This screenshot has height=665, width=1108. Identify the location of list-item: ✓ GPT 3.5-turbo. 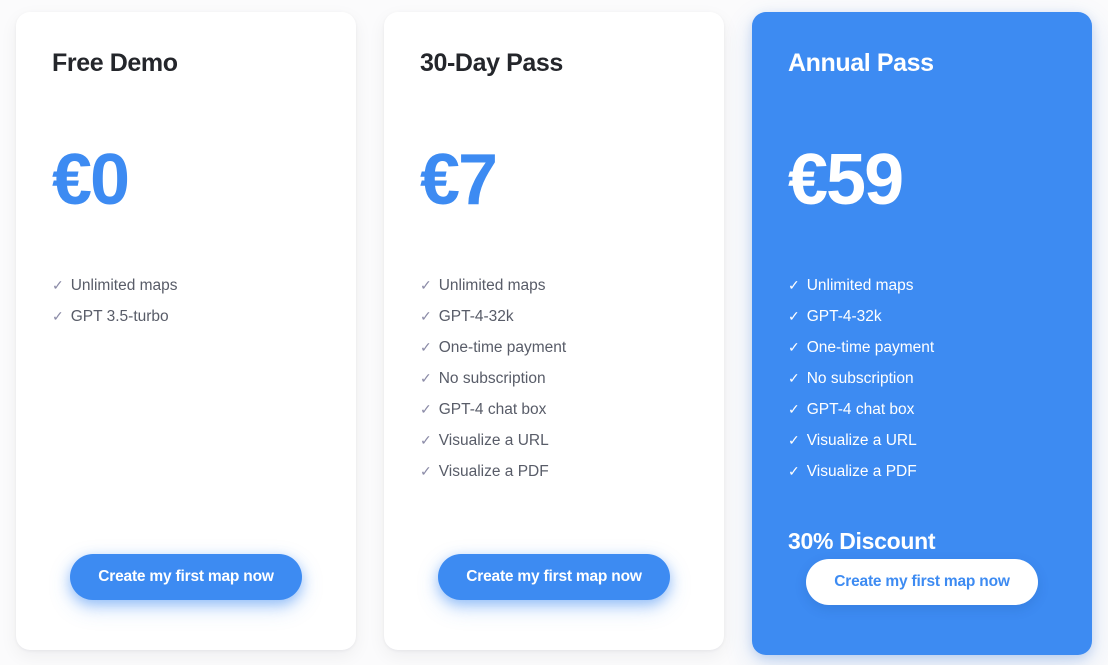
(193, 316).